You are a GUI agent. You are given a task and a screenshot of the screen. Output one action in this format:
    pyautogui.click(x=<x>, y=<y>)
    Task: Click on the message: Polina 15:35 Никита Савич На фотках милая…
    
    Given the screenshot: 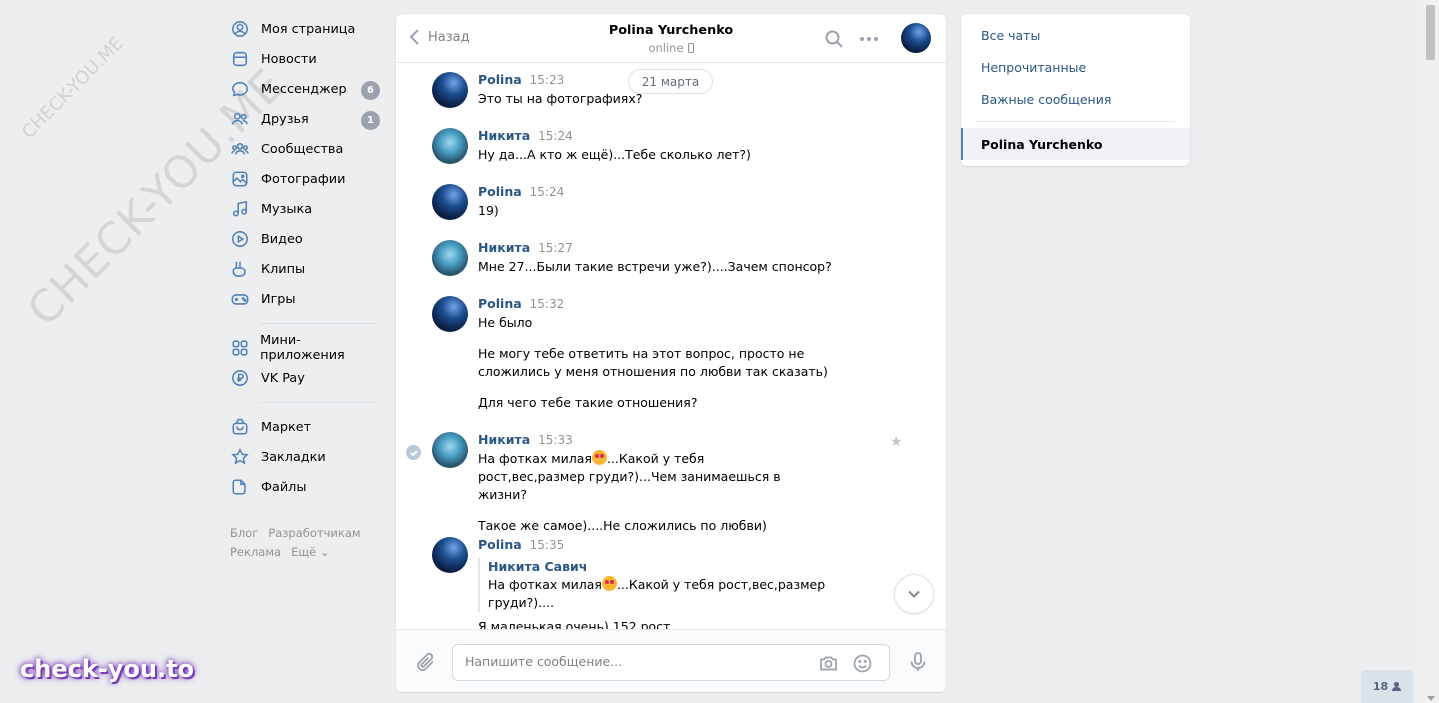 What is the action you would take?
    pyautogui.click(x=652, y=583)
    